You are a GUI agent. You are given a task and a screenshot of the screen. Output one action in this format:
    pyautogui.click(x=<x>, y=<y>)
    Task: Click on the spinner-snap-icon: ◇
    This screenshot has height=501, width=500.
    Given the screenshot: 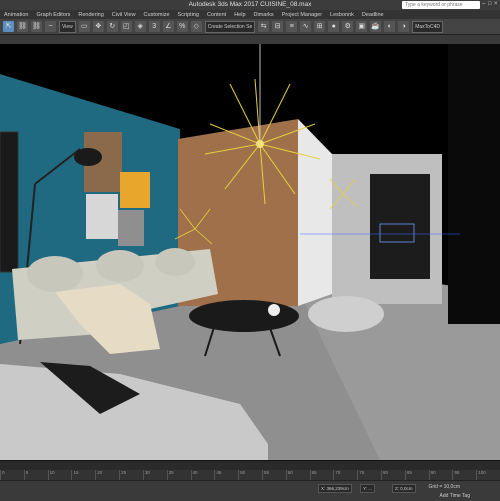 What is the action you would take?
    pyautogui.click(x=196, y=26)
    